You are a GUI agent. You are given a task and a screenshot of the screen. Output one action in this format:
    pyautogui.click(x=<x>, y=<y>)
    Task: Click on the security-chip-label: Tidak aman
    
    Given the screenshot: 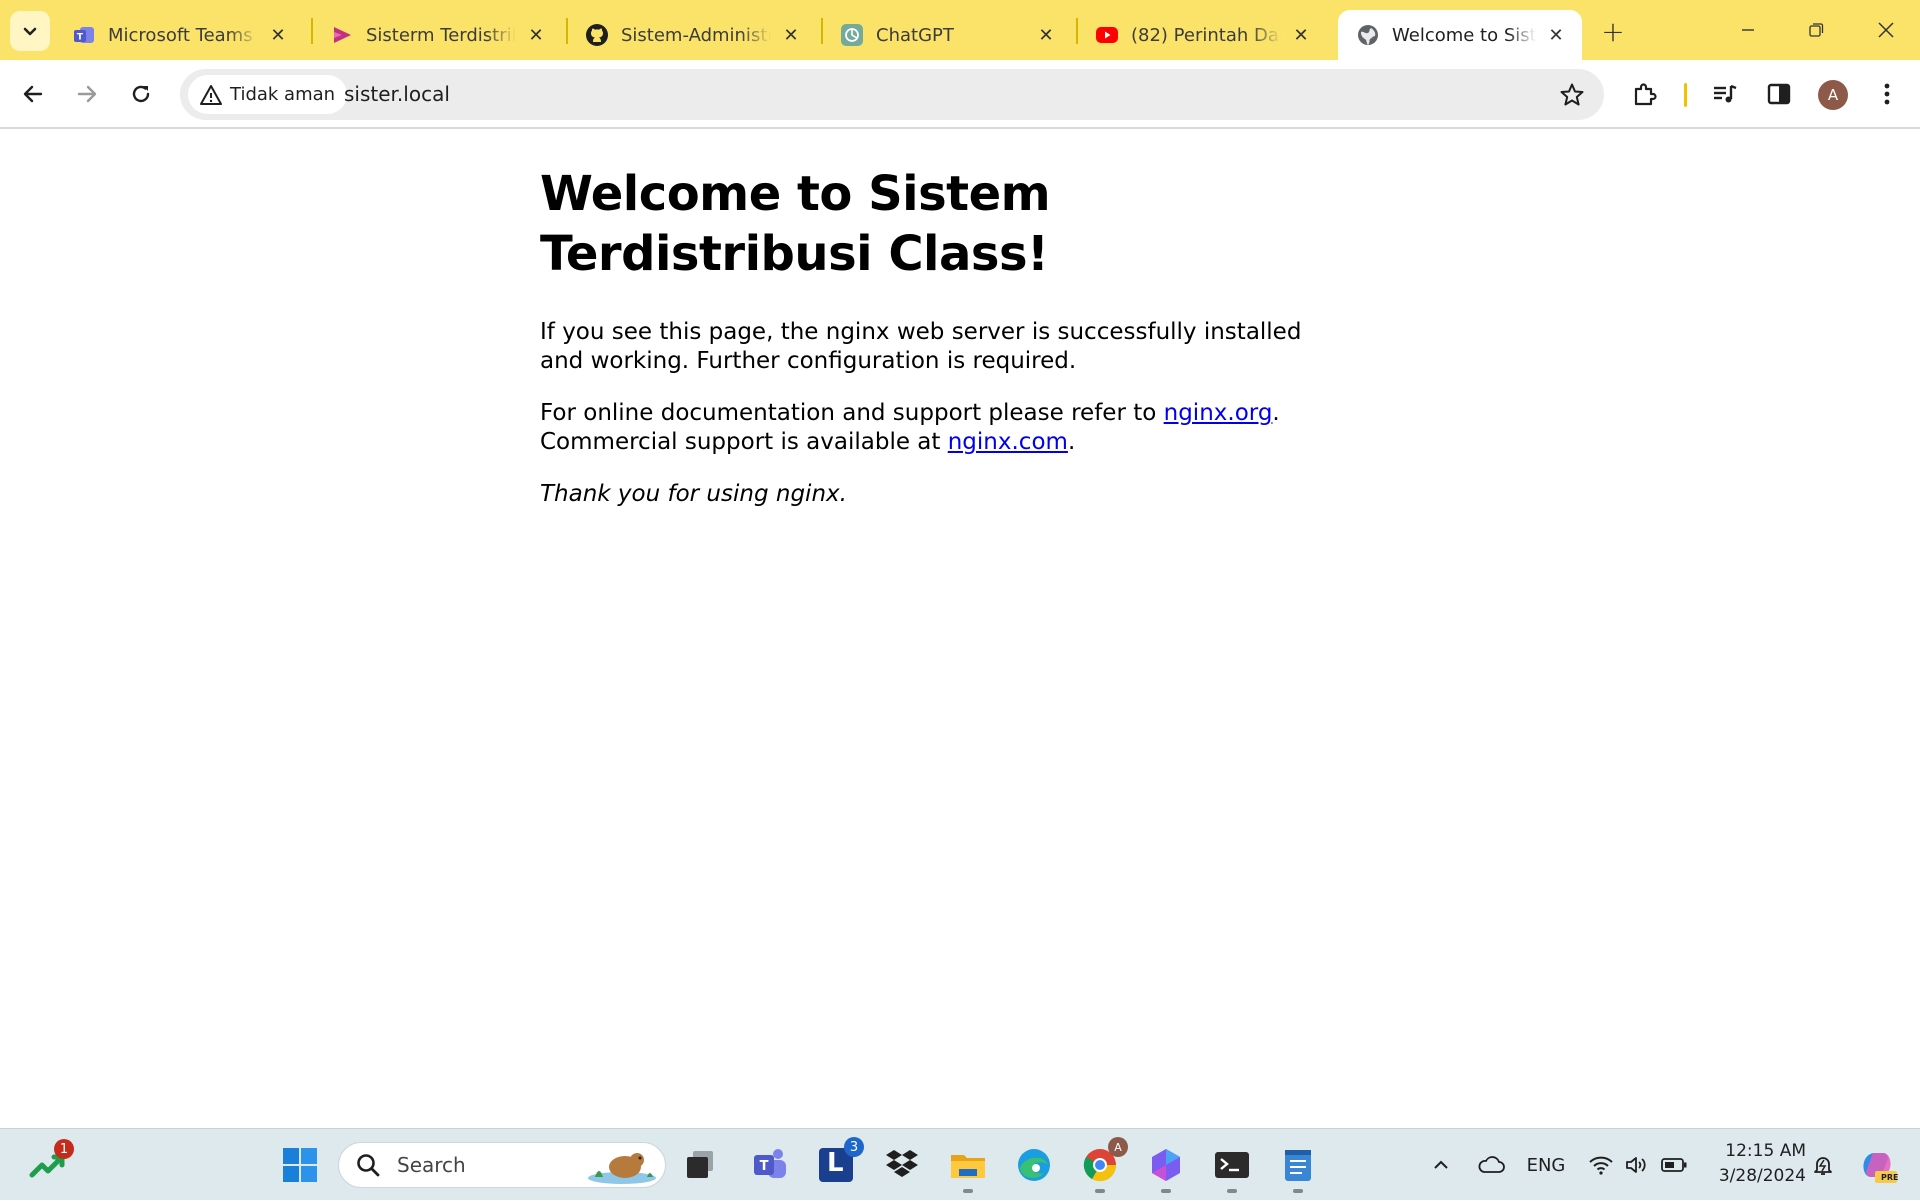 What is the action you would take?
    pyautogui.click(x=283, y=94)
    